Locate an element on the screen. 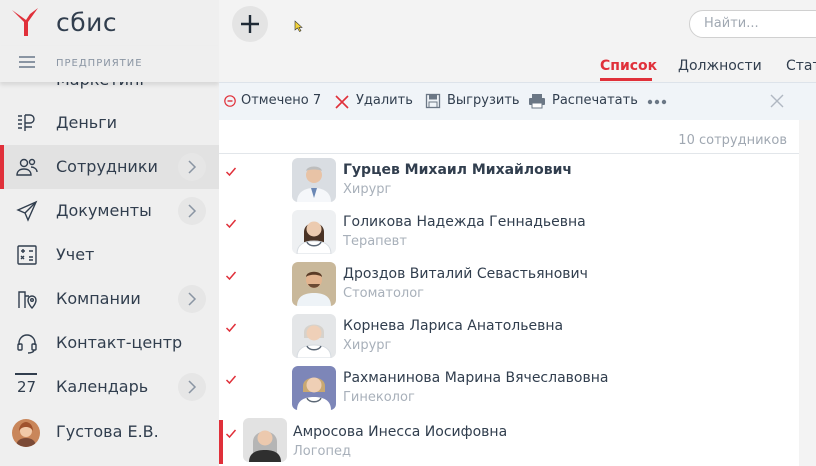  table-row: Гурцев Михаил Михайлович Хирург is located at coordinates (509, 184).